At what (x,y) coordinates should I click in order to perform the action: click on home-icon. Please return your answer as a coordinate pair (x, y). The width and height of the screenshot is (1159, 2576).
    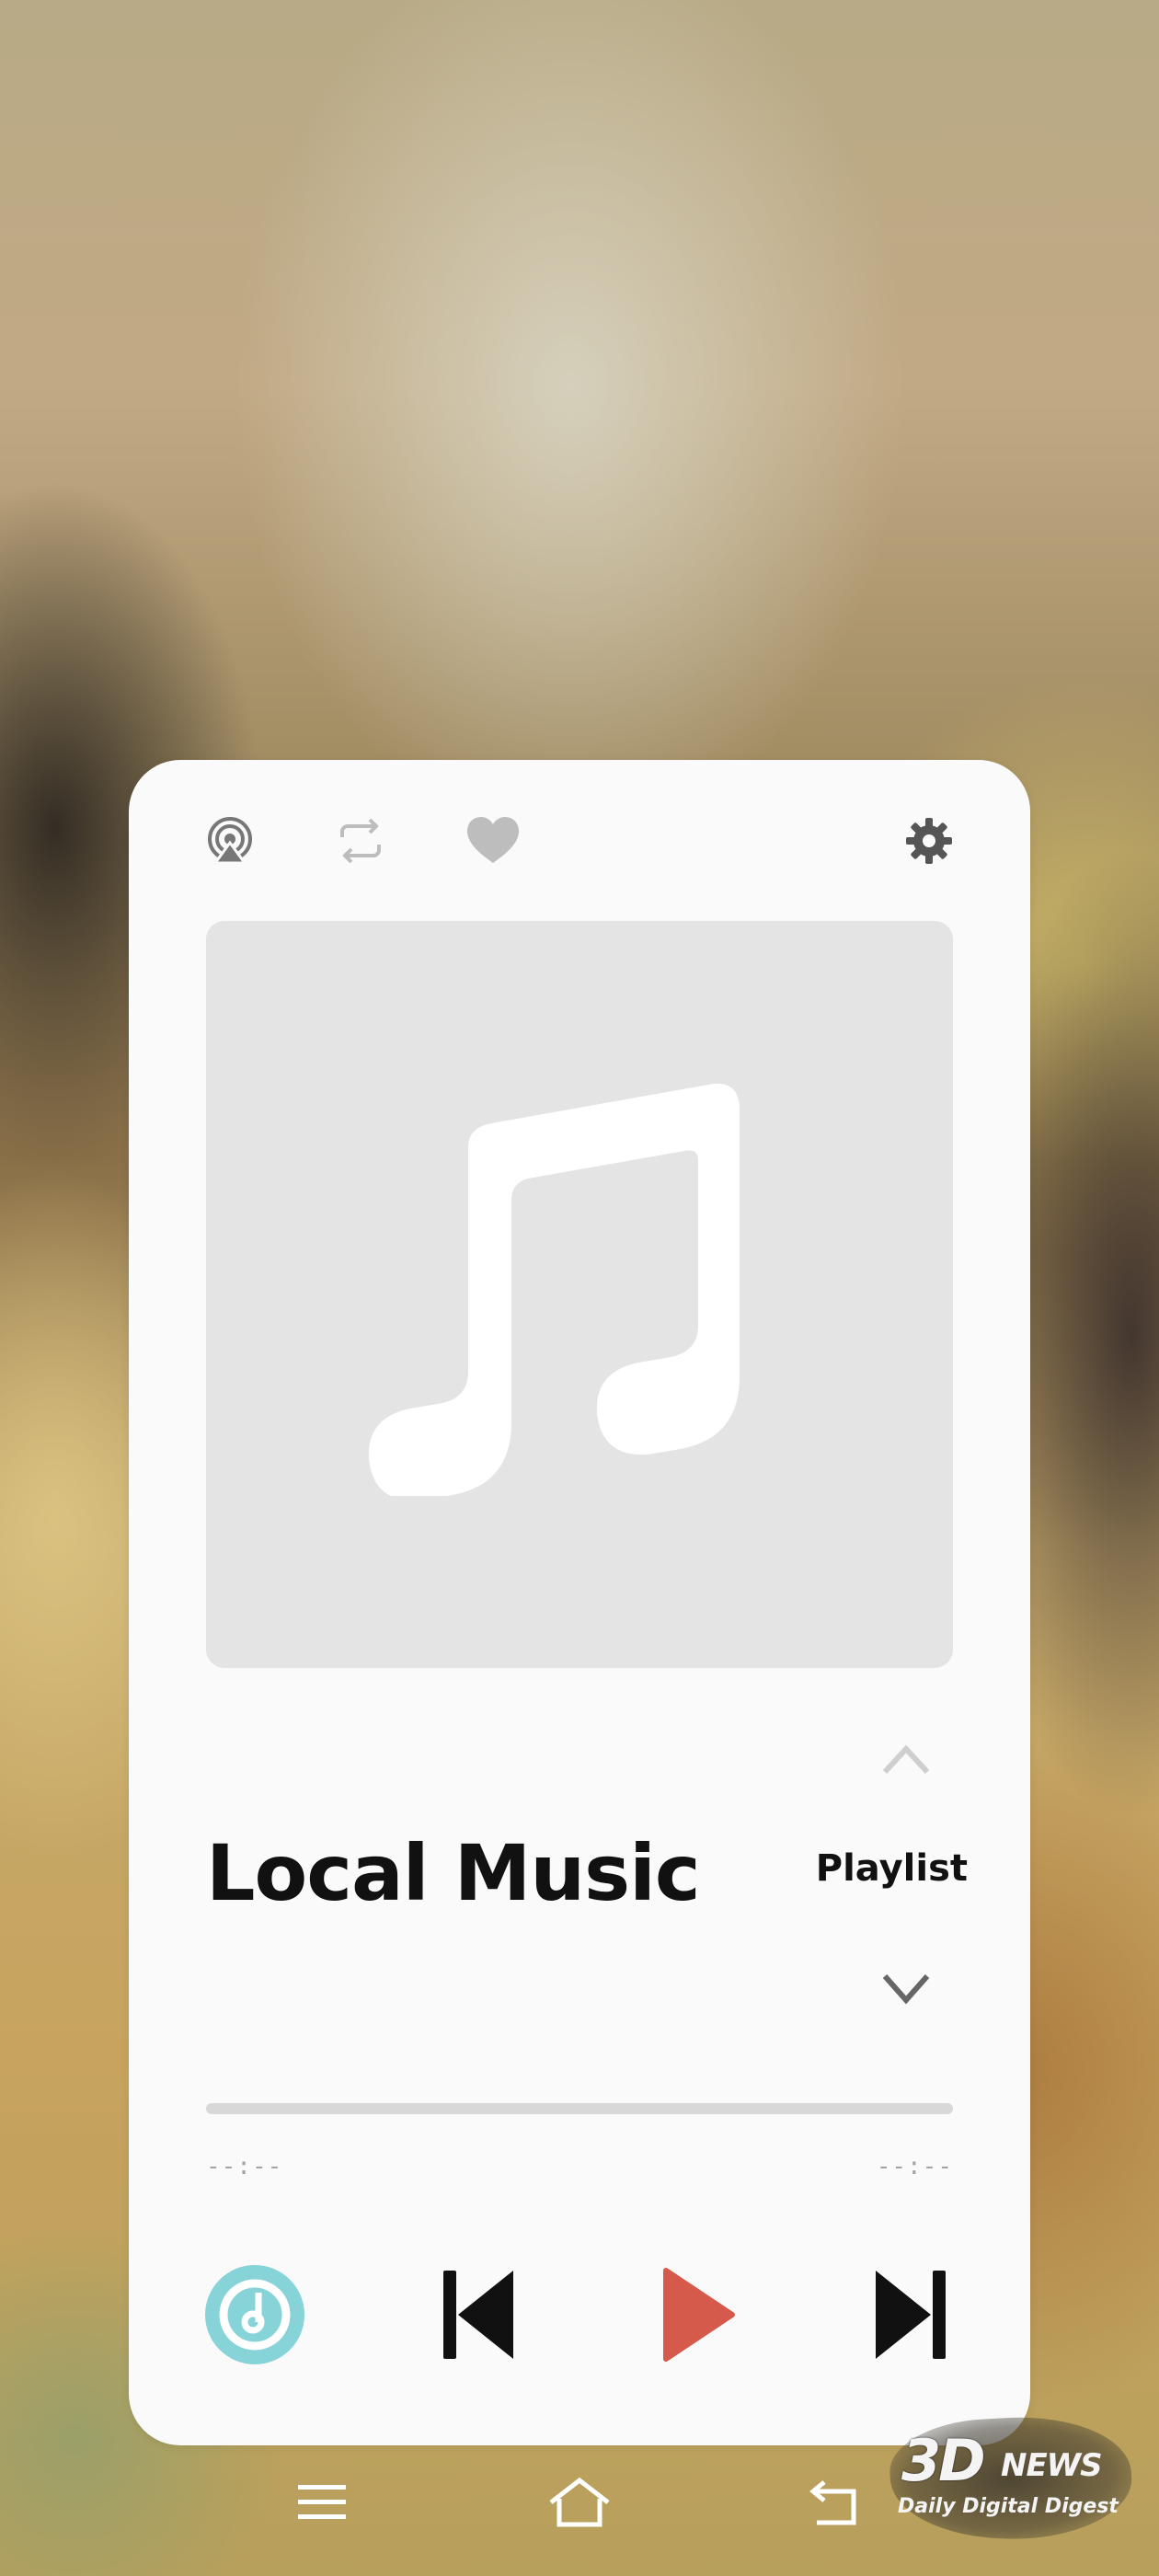
    Looking at the image, I should click on (579, 2502).